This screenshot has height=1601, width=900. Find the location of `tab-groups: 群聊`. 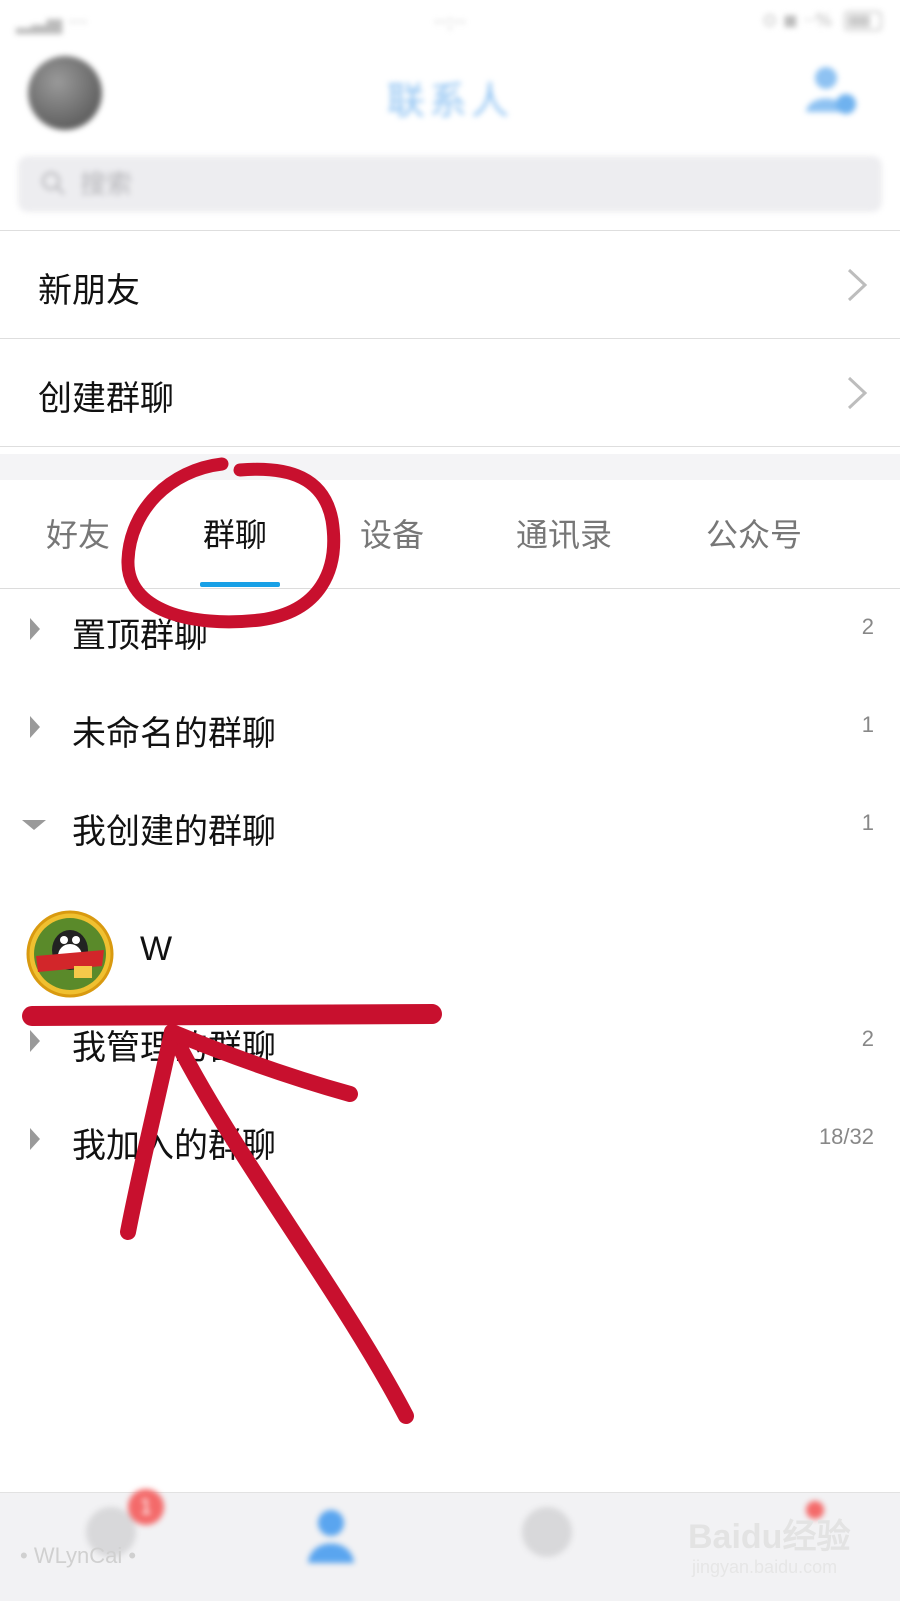

tab-groups: 群聊 is located at coordinates (235, 533).